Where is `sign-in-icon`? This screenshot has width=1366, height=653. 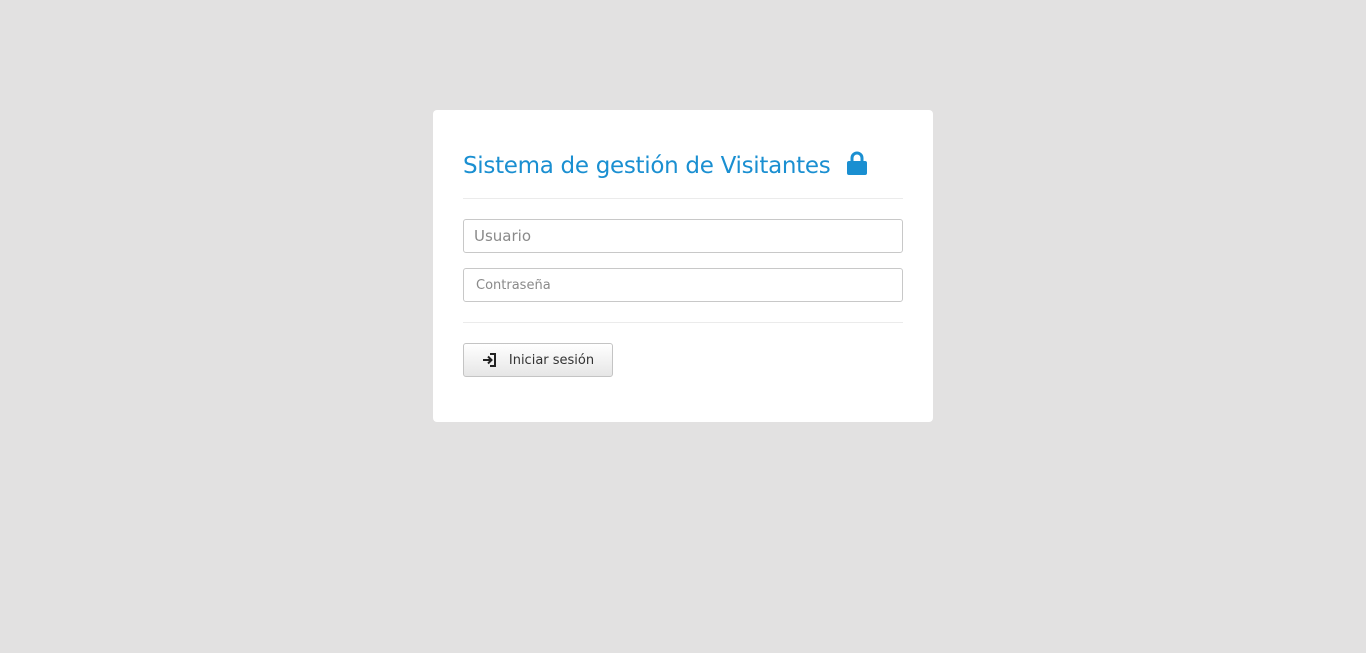
sign-in-icon is located at coordinates (490, 360).